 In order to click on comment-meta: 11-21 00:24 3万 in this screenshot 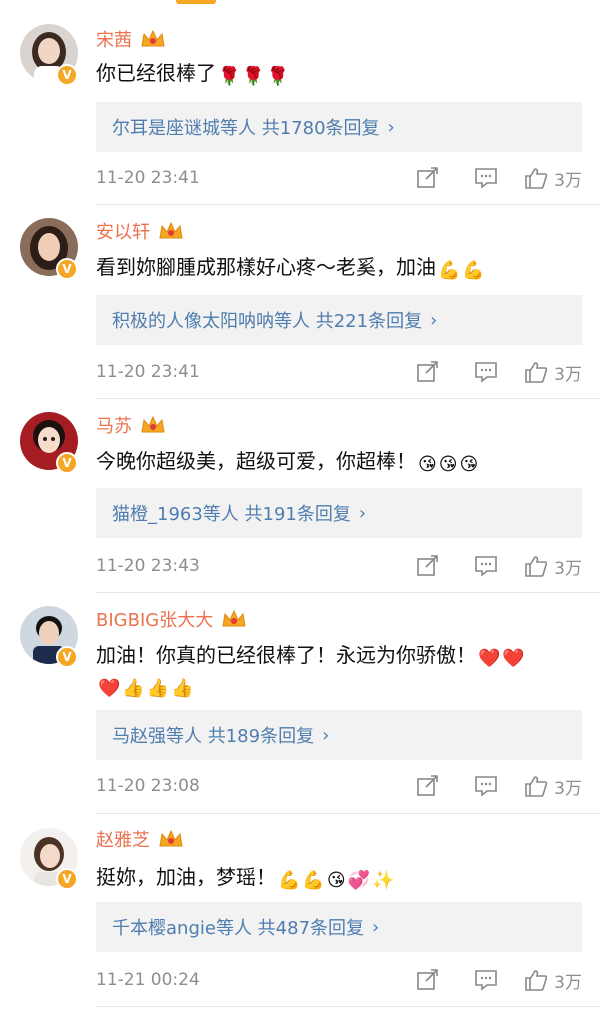, I will do `click(339, 980)`.